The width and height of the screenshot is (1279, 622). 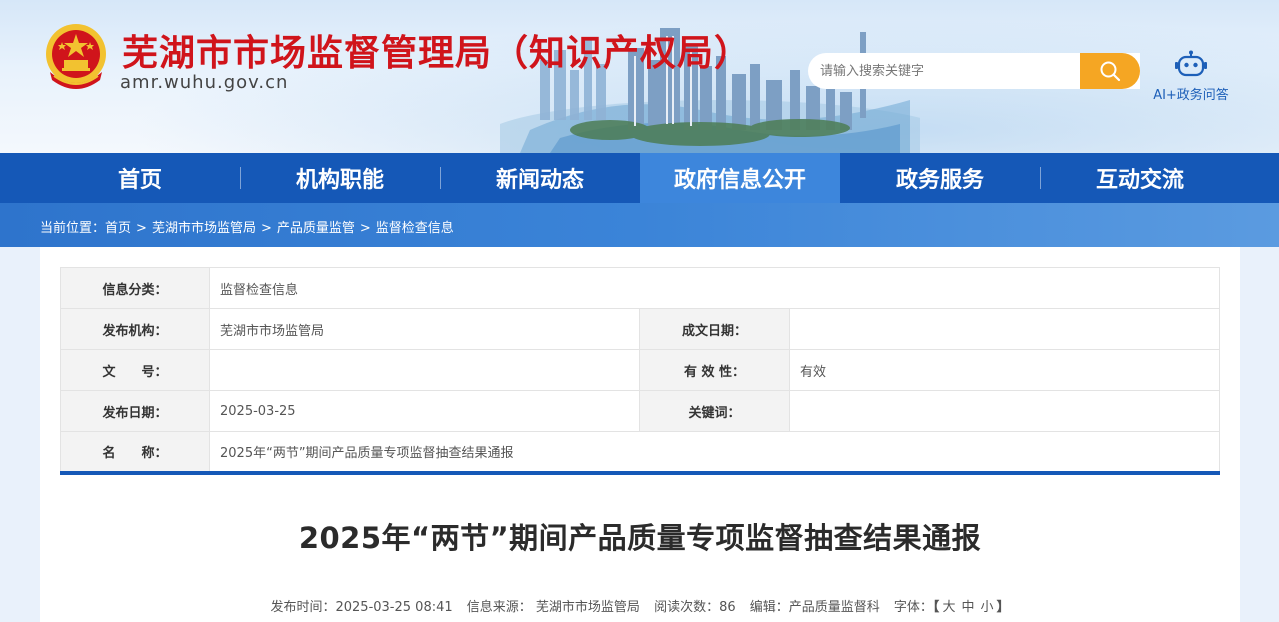 I want to click on search-input, so click(x=956, y=71).